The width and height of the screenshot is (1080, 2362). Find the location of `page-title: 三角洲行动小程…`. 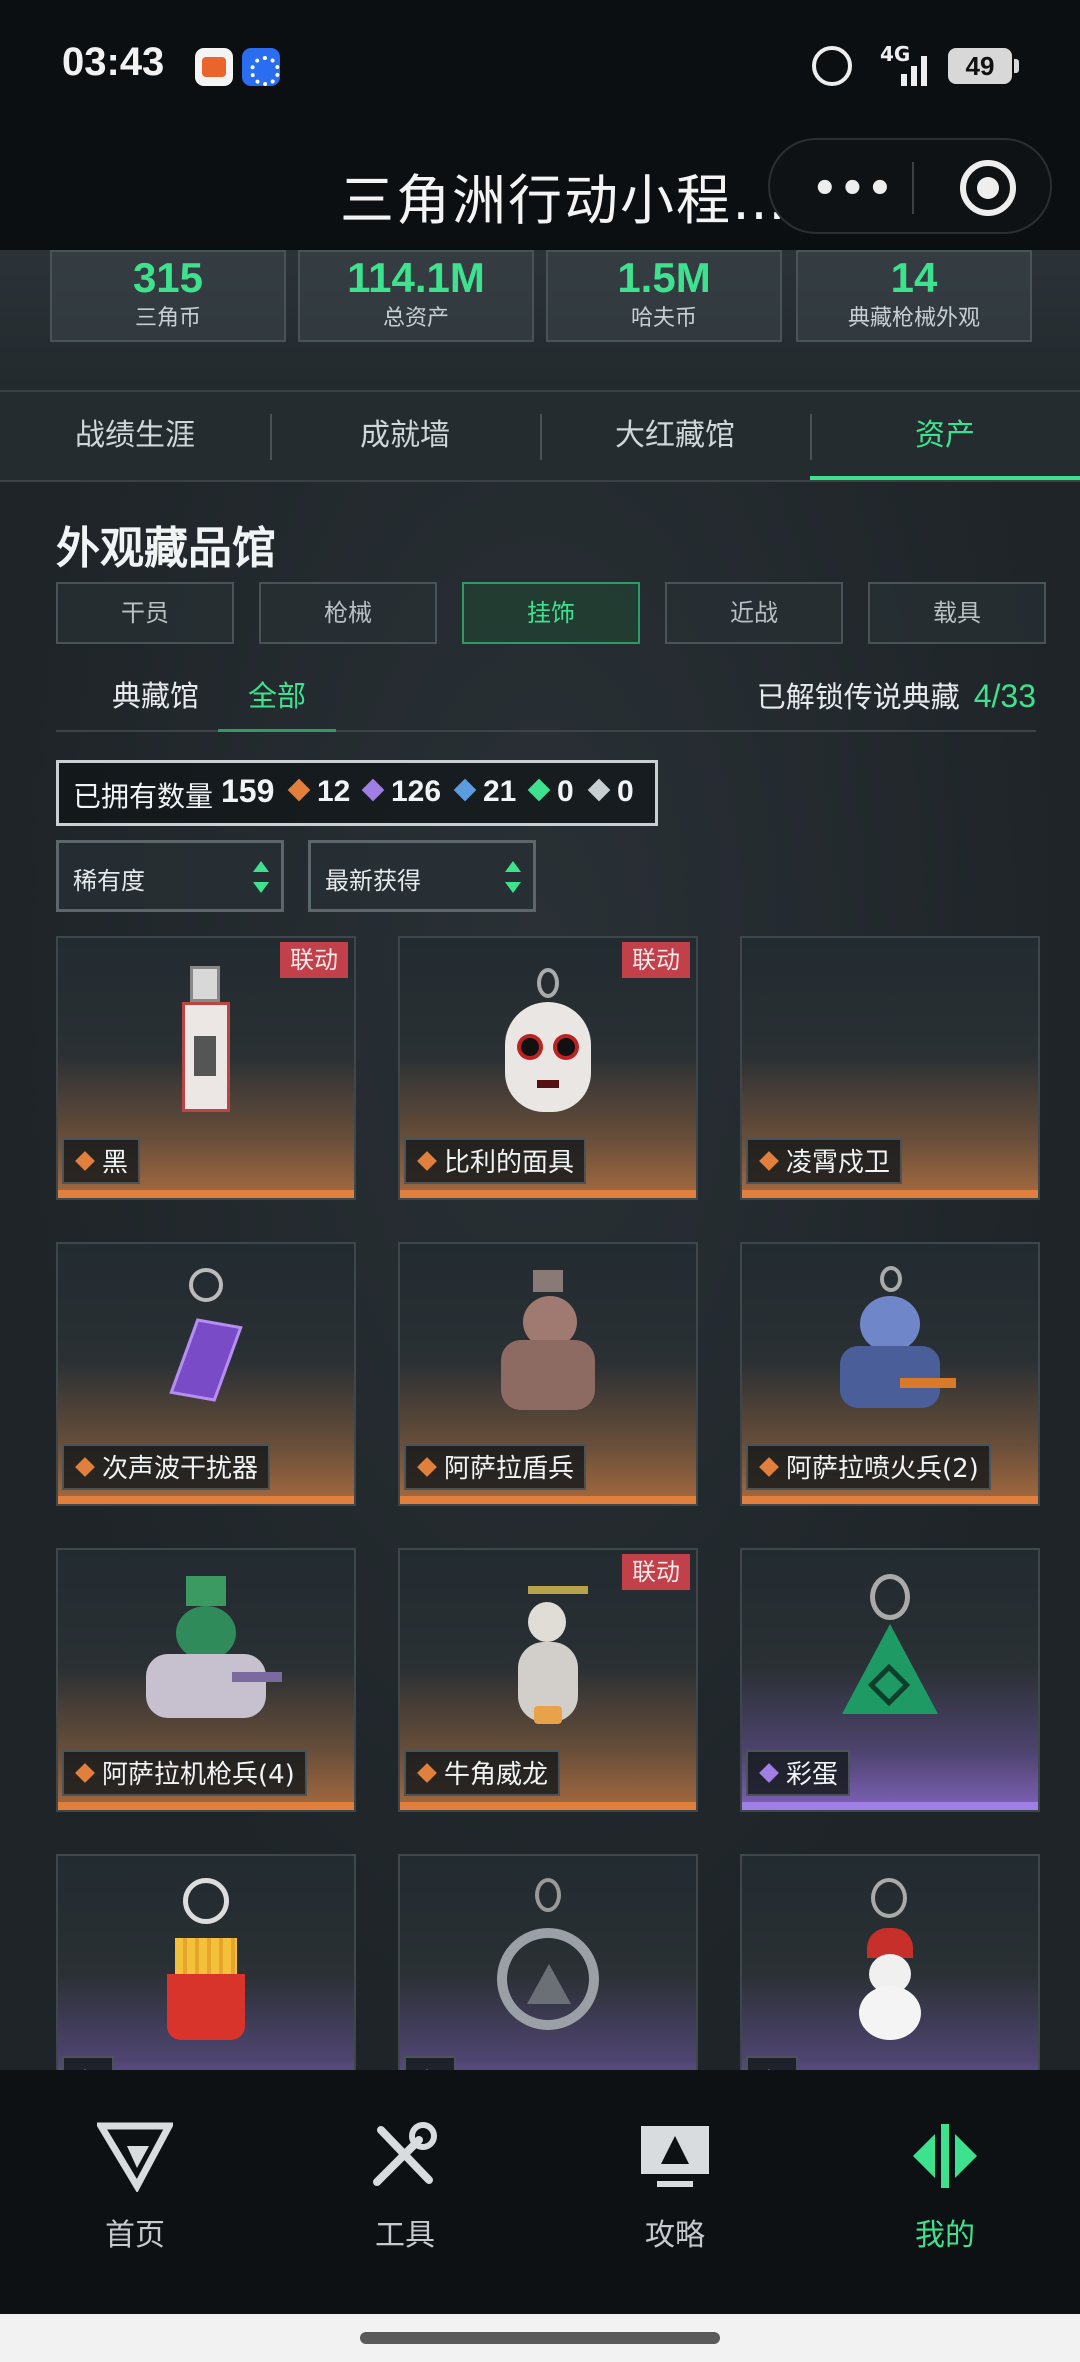

page-title: 三角洲行动小程… is located at coordinates (564, 200).